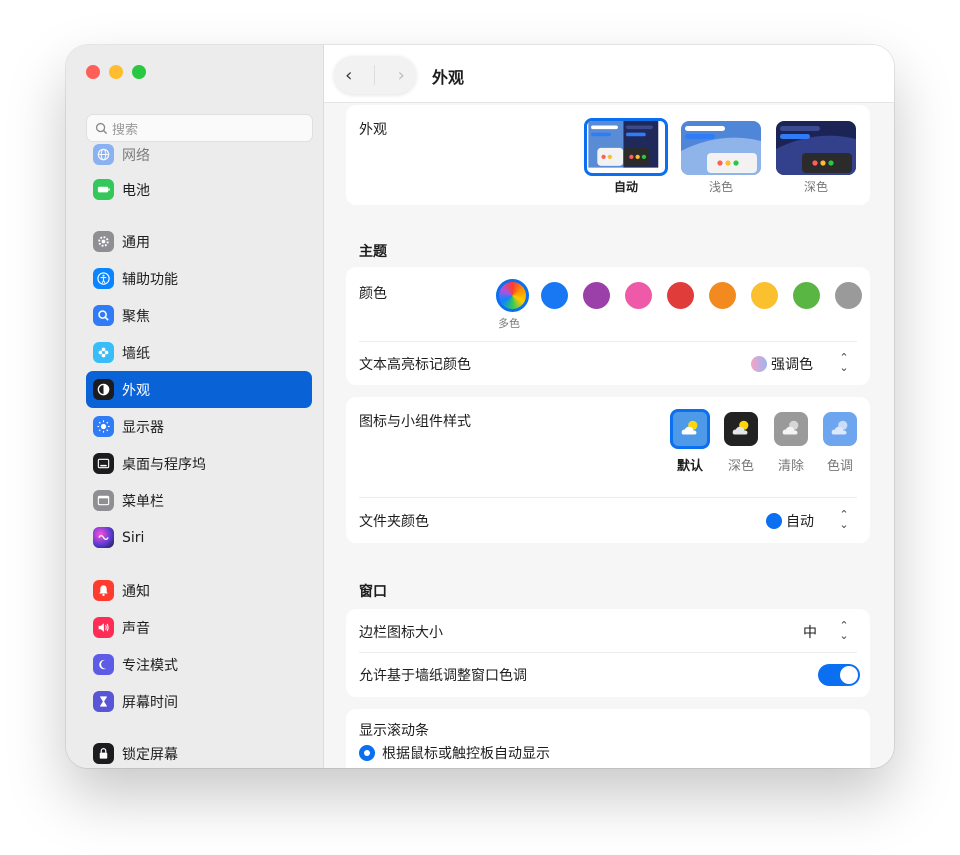 The width and height of the screenshot is (960, 855). I want to click on sidebar-item-label: 菜单栏, so click(143, 501).